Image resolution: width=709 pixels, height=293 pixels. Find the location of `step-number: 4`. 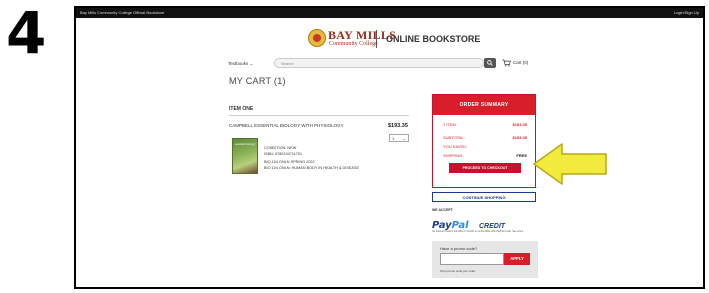

step-number: 4 is located at coordinates (26, 33).